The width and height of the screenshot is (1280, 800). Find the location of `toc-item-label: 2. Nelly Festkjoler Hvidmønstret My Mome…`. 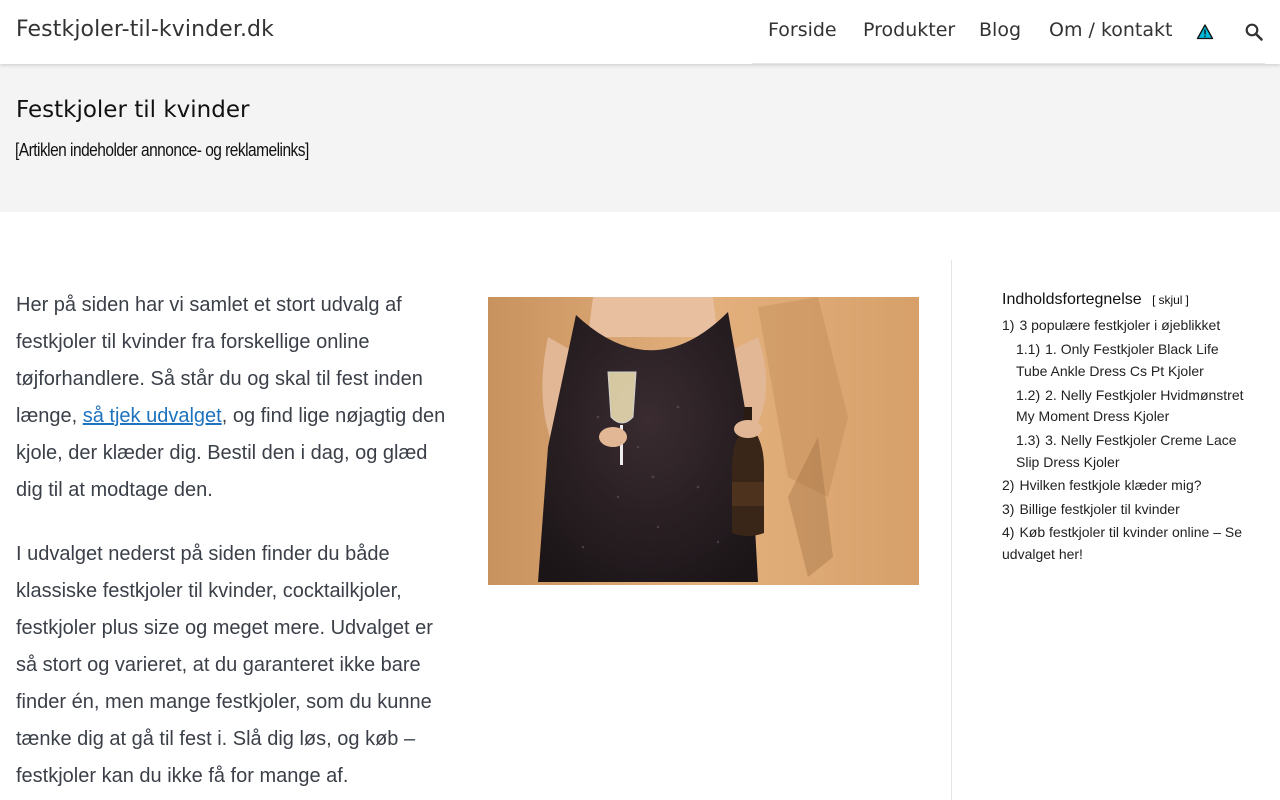

toc-item-label: 2. Nelly Festkjoler Hvidmønstret My Mome… is located at coordinates (1130, 406).